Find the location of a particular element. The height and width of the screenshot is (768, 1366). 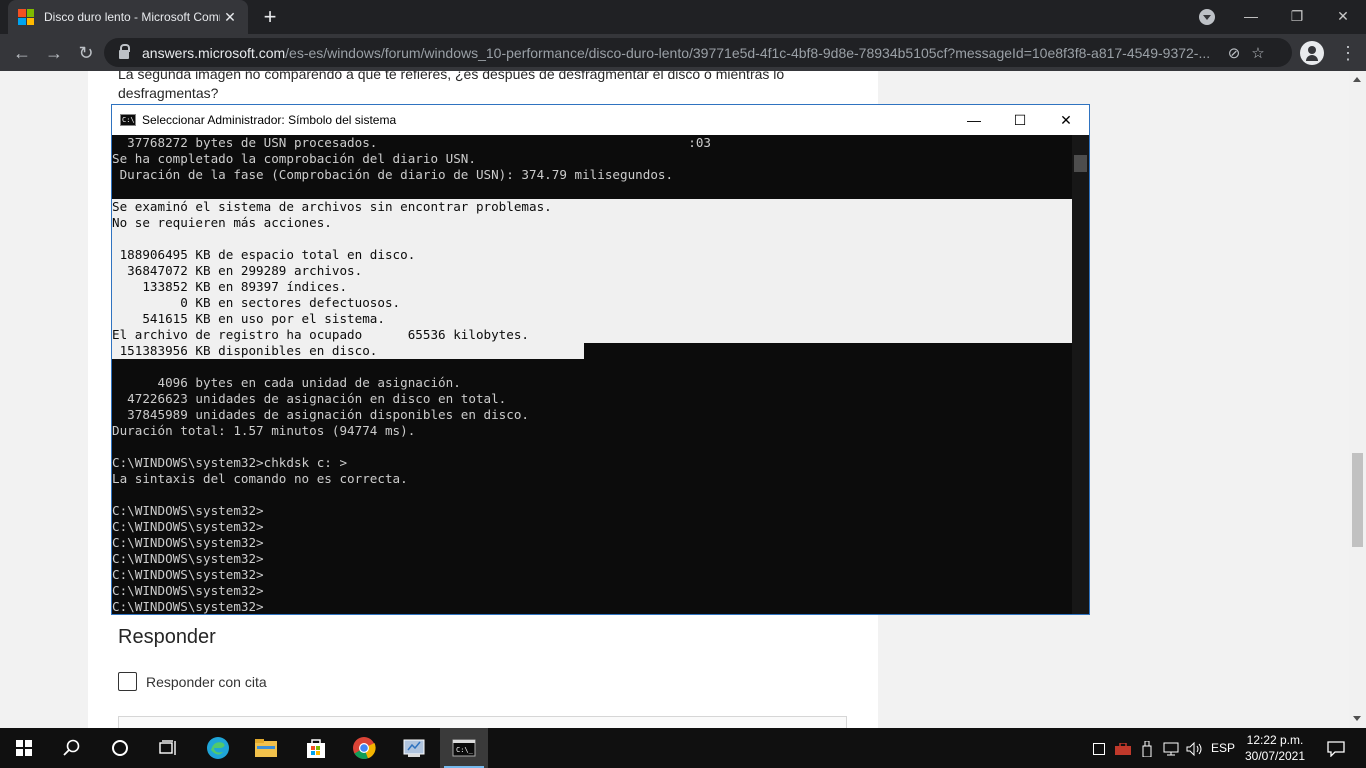

cmd-close-button: ✕ is located at coordinates (1066, 120).